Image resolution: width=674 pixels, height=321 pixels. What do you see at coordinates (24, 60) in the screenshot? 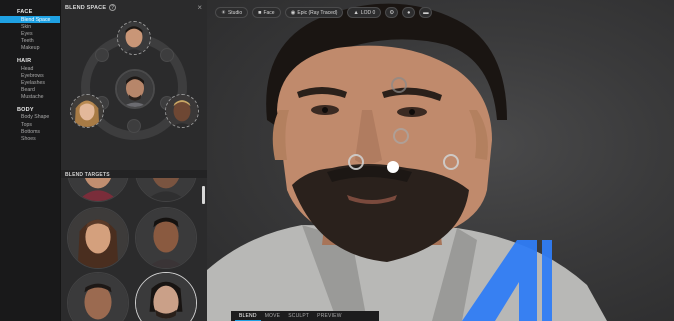
I see `section-hair-title: HAIR` at bounding box center [24, 60].